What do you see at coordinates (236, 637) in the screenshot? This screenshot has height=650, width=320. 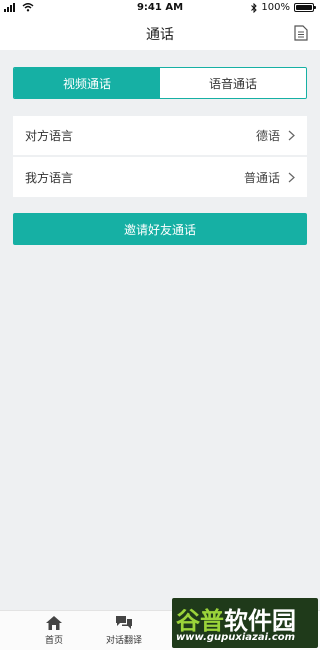 I see `watermark-url: www.gupuxiazai.com` at bounding box center [236, 637].